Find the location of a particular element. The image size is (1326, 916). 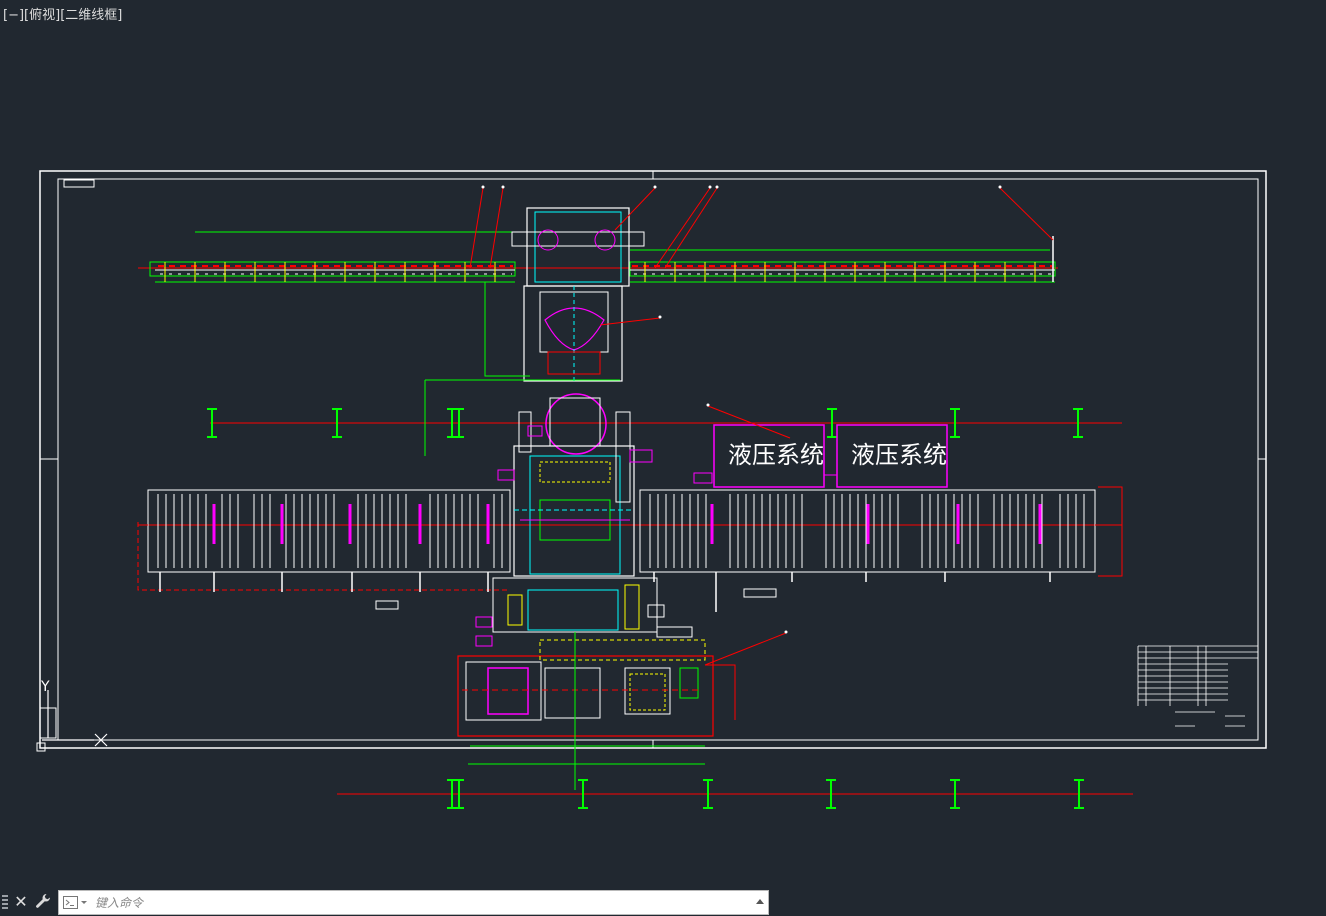

wrench-icon is located at coordinates (43, 902).